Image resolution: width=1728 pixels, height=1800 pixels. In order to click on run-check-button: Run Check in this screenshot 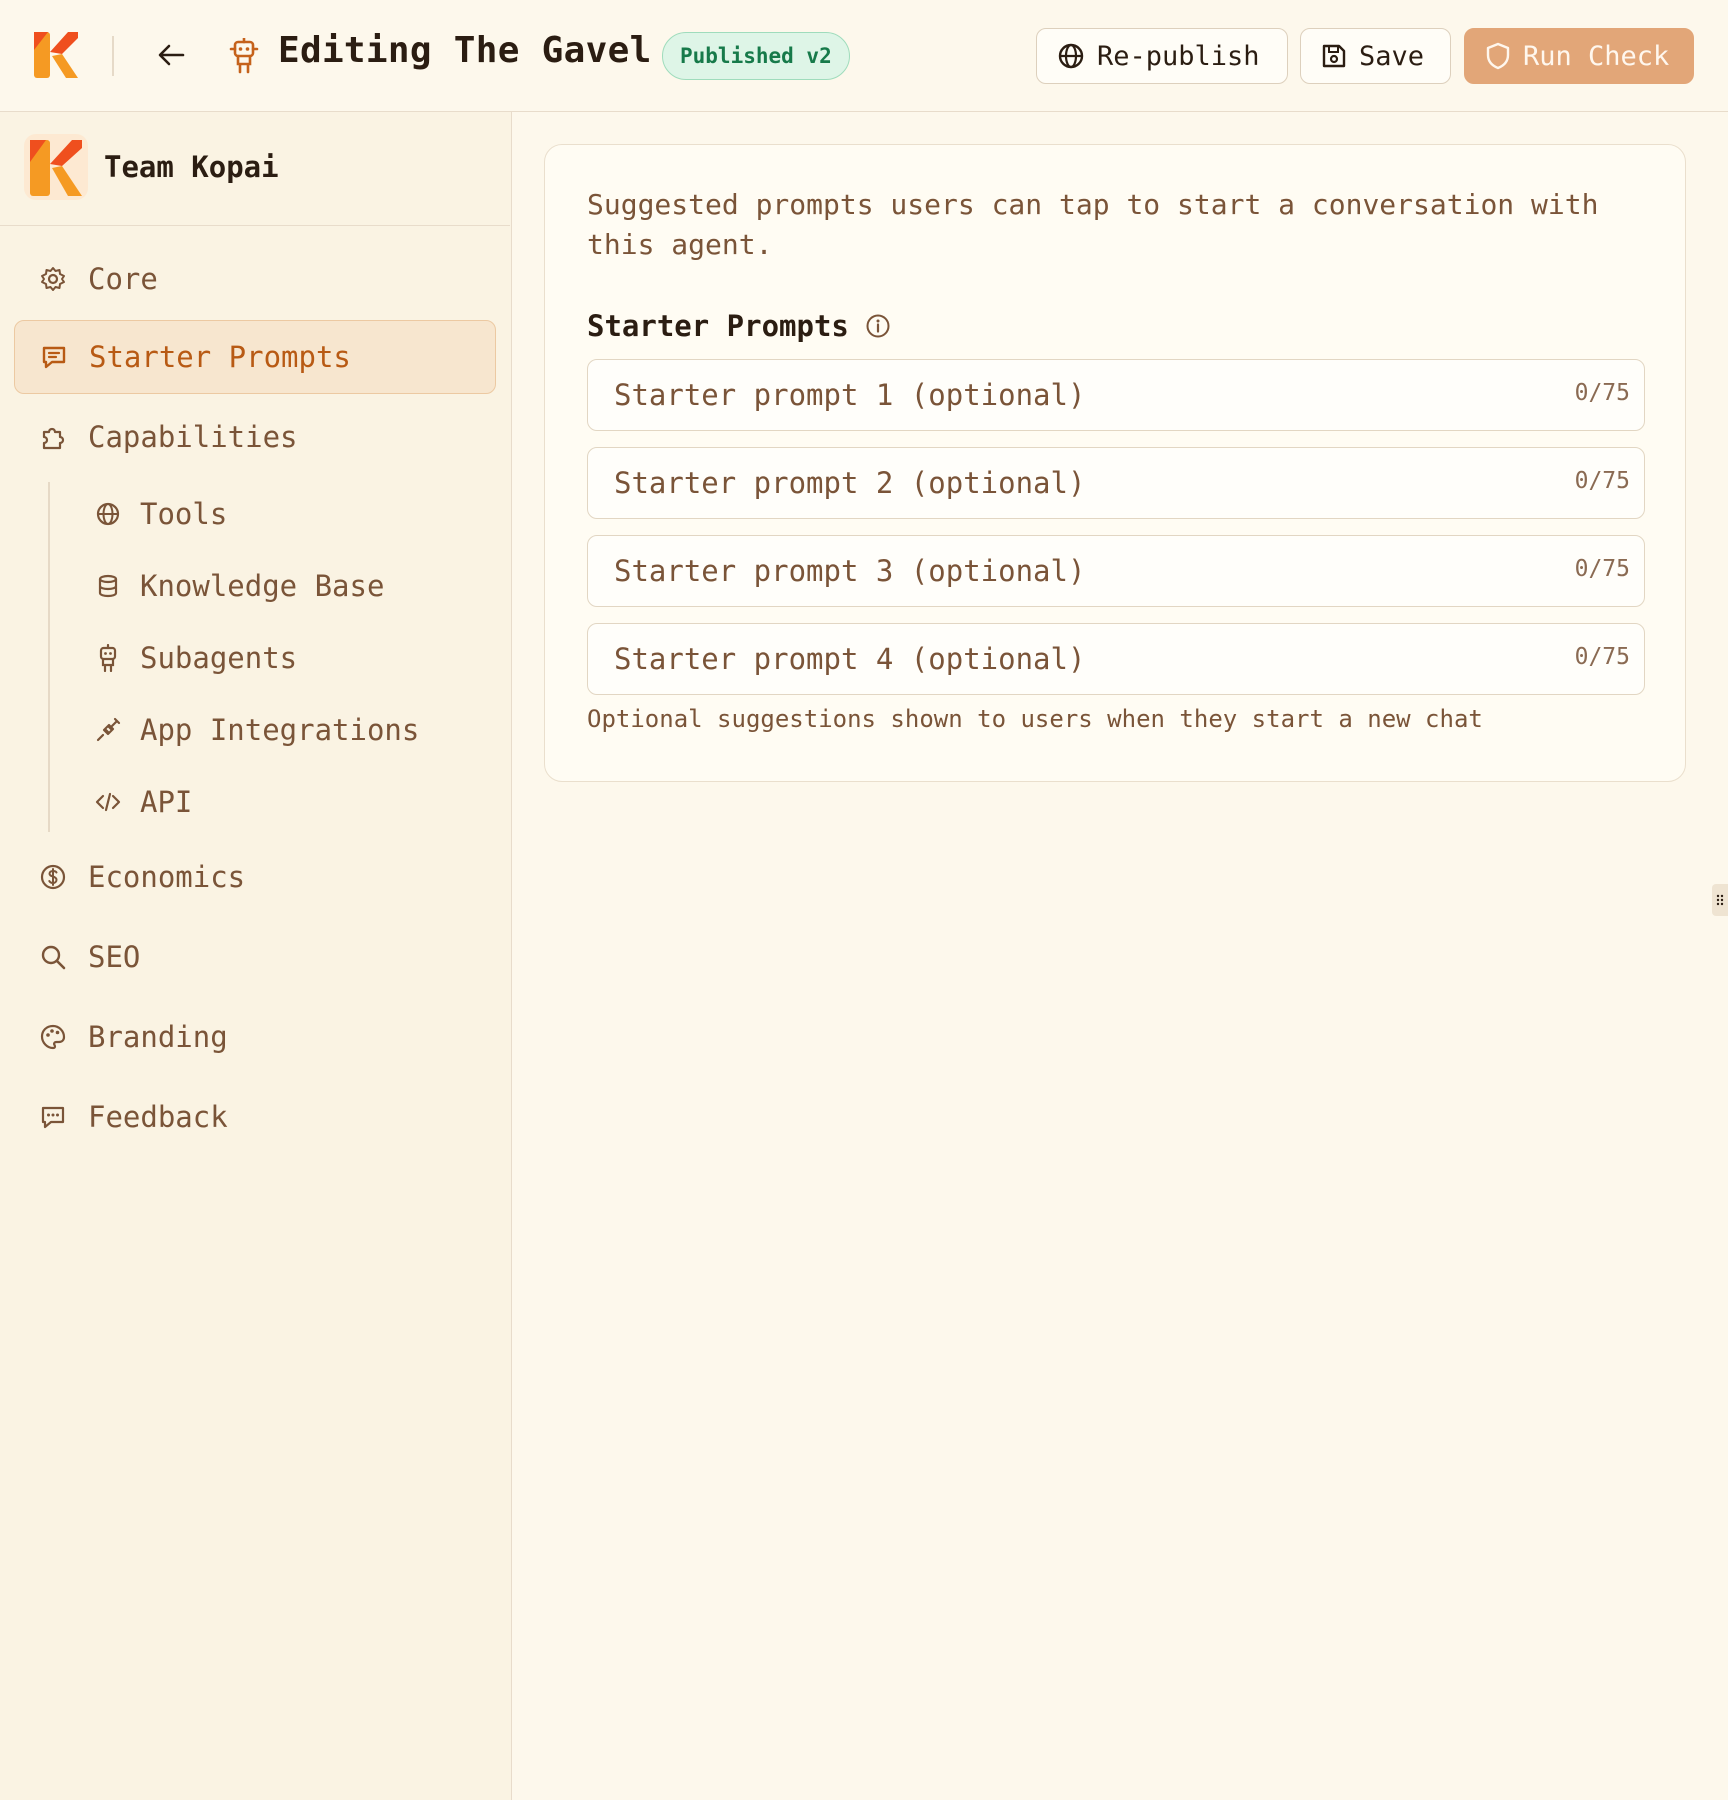, I will do `click(1579, 56)`.